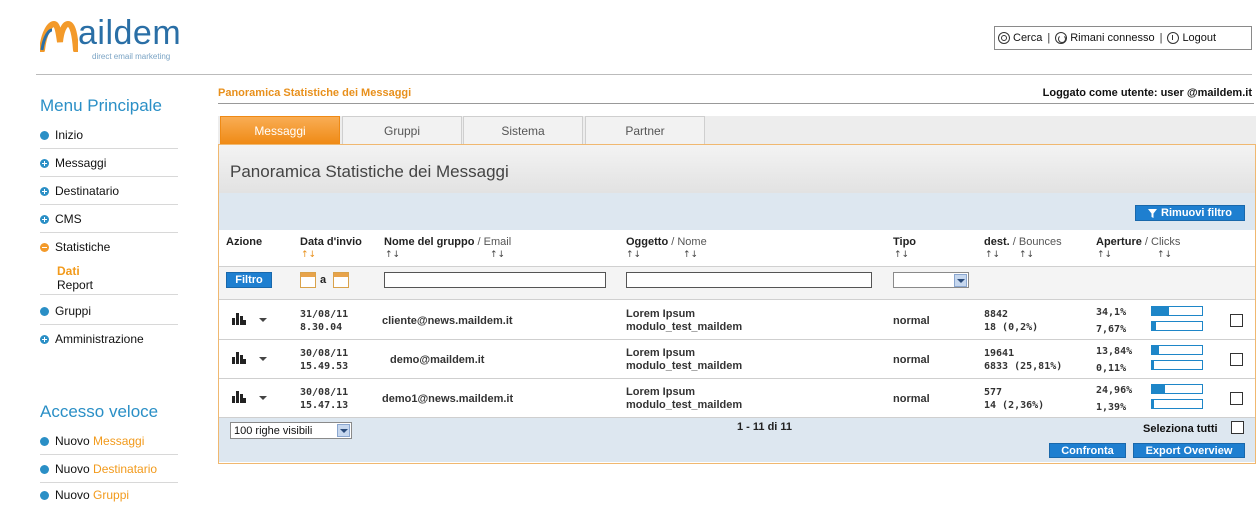  I want to click on rows-per-page-value: 100 righe visibili, so click(273, 430).